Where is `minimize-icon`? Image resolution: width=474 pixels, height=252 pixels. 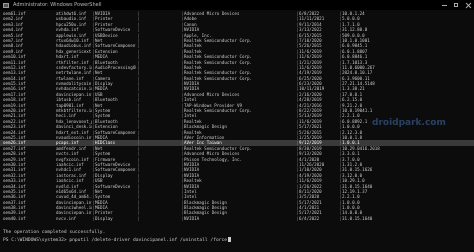 minimize-icon is located at coordinates (444, 5).